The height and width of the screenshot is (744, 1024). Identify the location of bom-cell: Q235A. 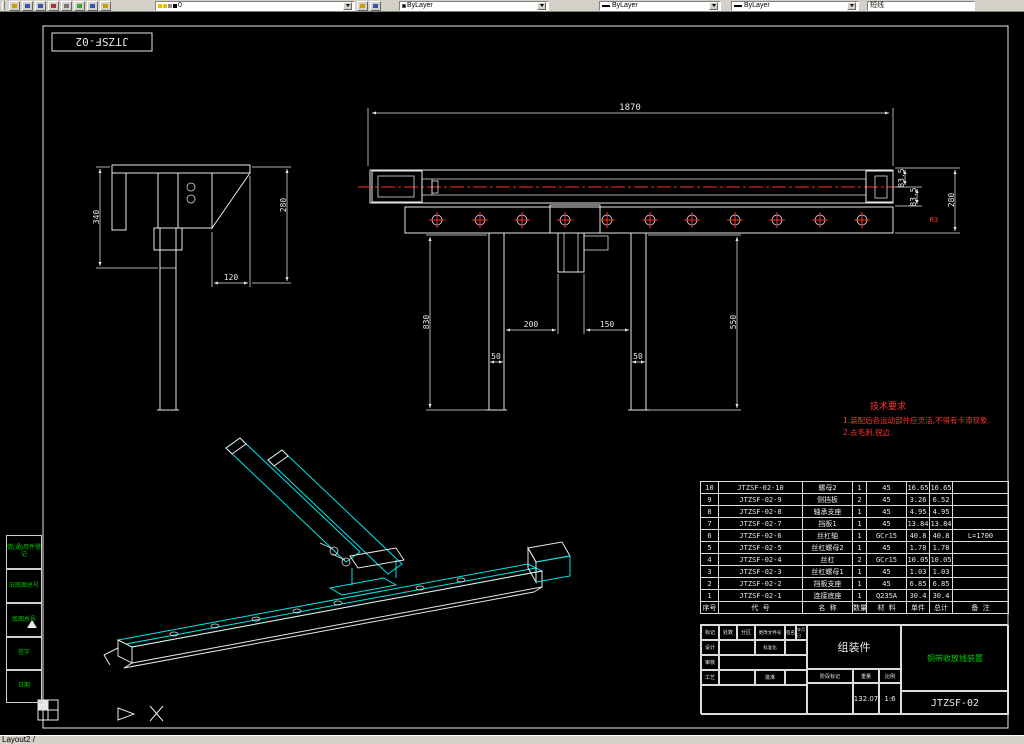
(886, 595).